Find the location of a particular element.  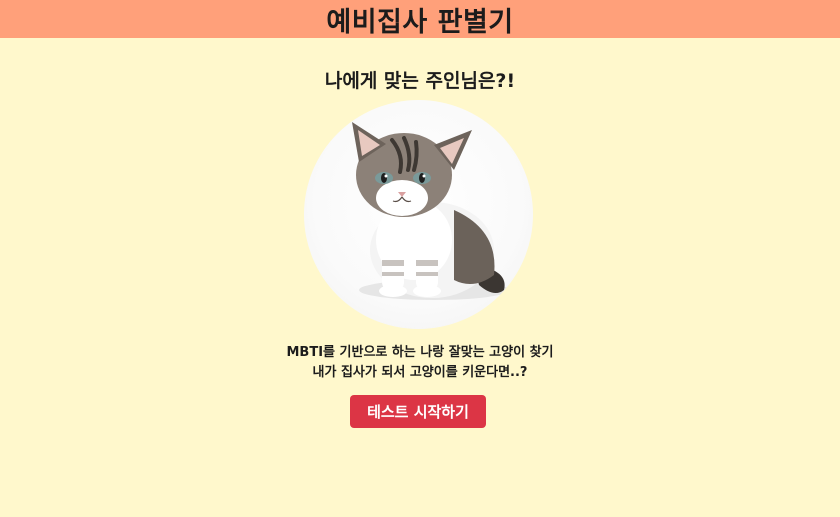

start-test-button: 테스트 시작하기 is located at coordinates (418, 411).